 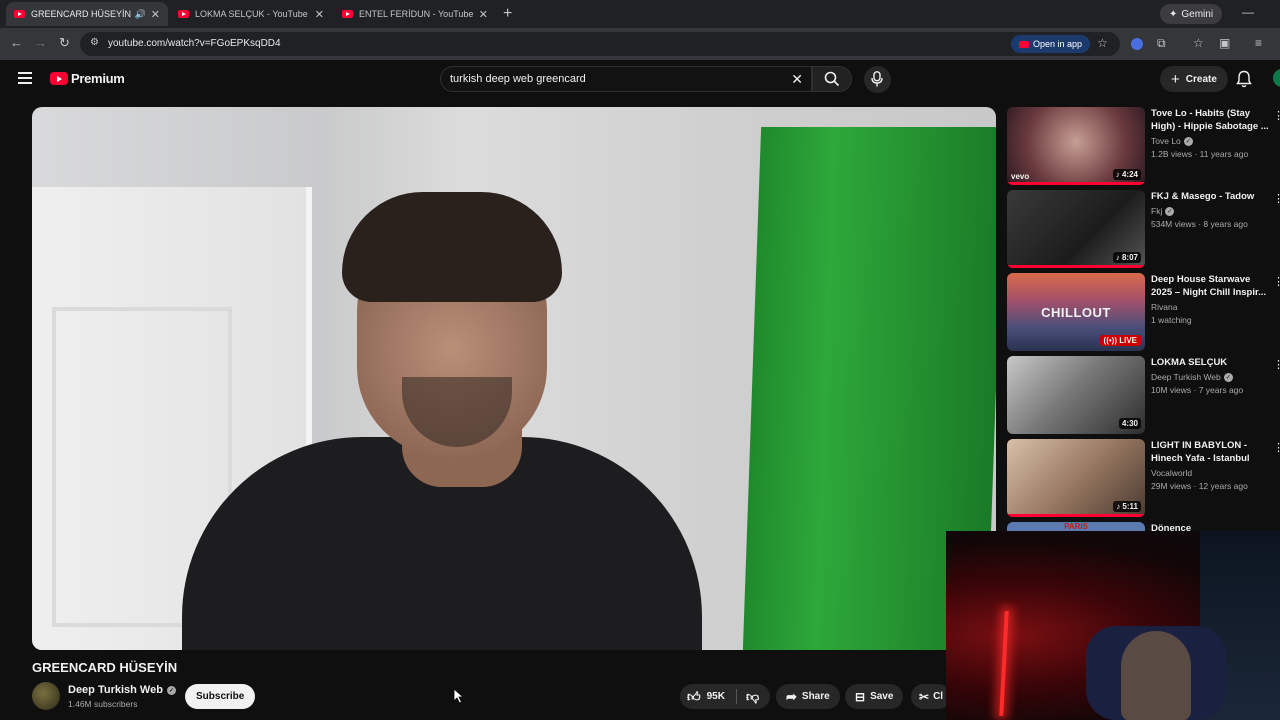 I want to click on recommendation-title: FKJ & Masego - Tadow, so click(x=1210, y=196).